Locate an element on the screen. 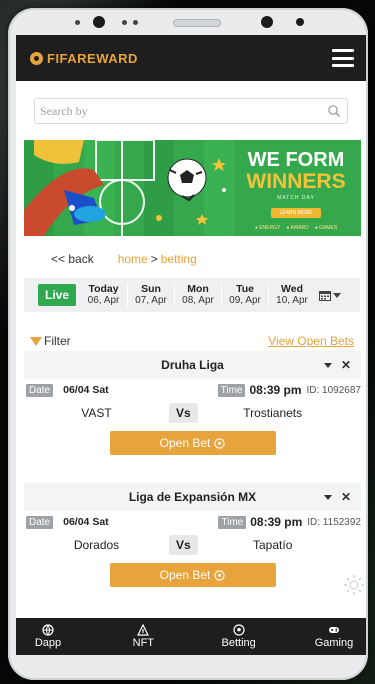 The height and width of the screenshot is (684, 375). menu-icon is located at coordinates (343, 58).